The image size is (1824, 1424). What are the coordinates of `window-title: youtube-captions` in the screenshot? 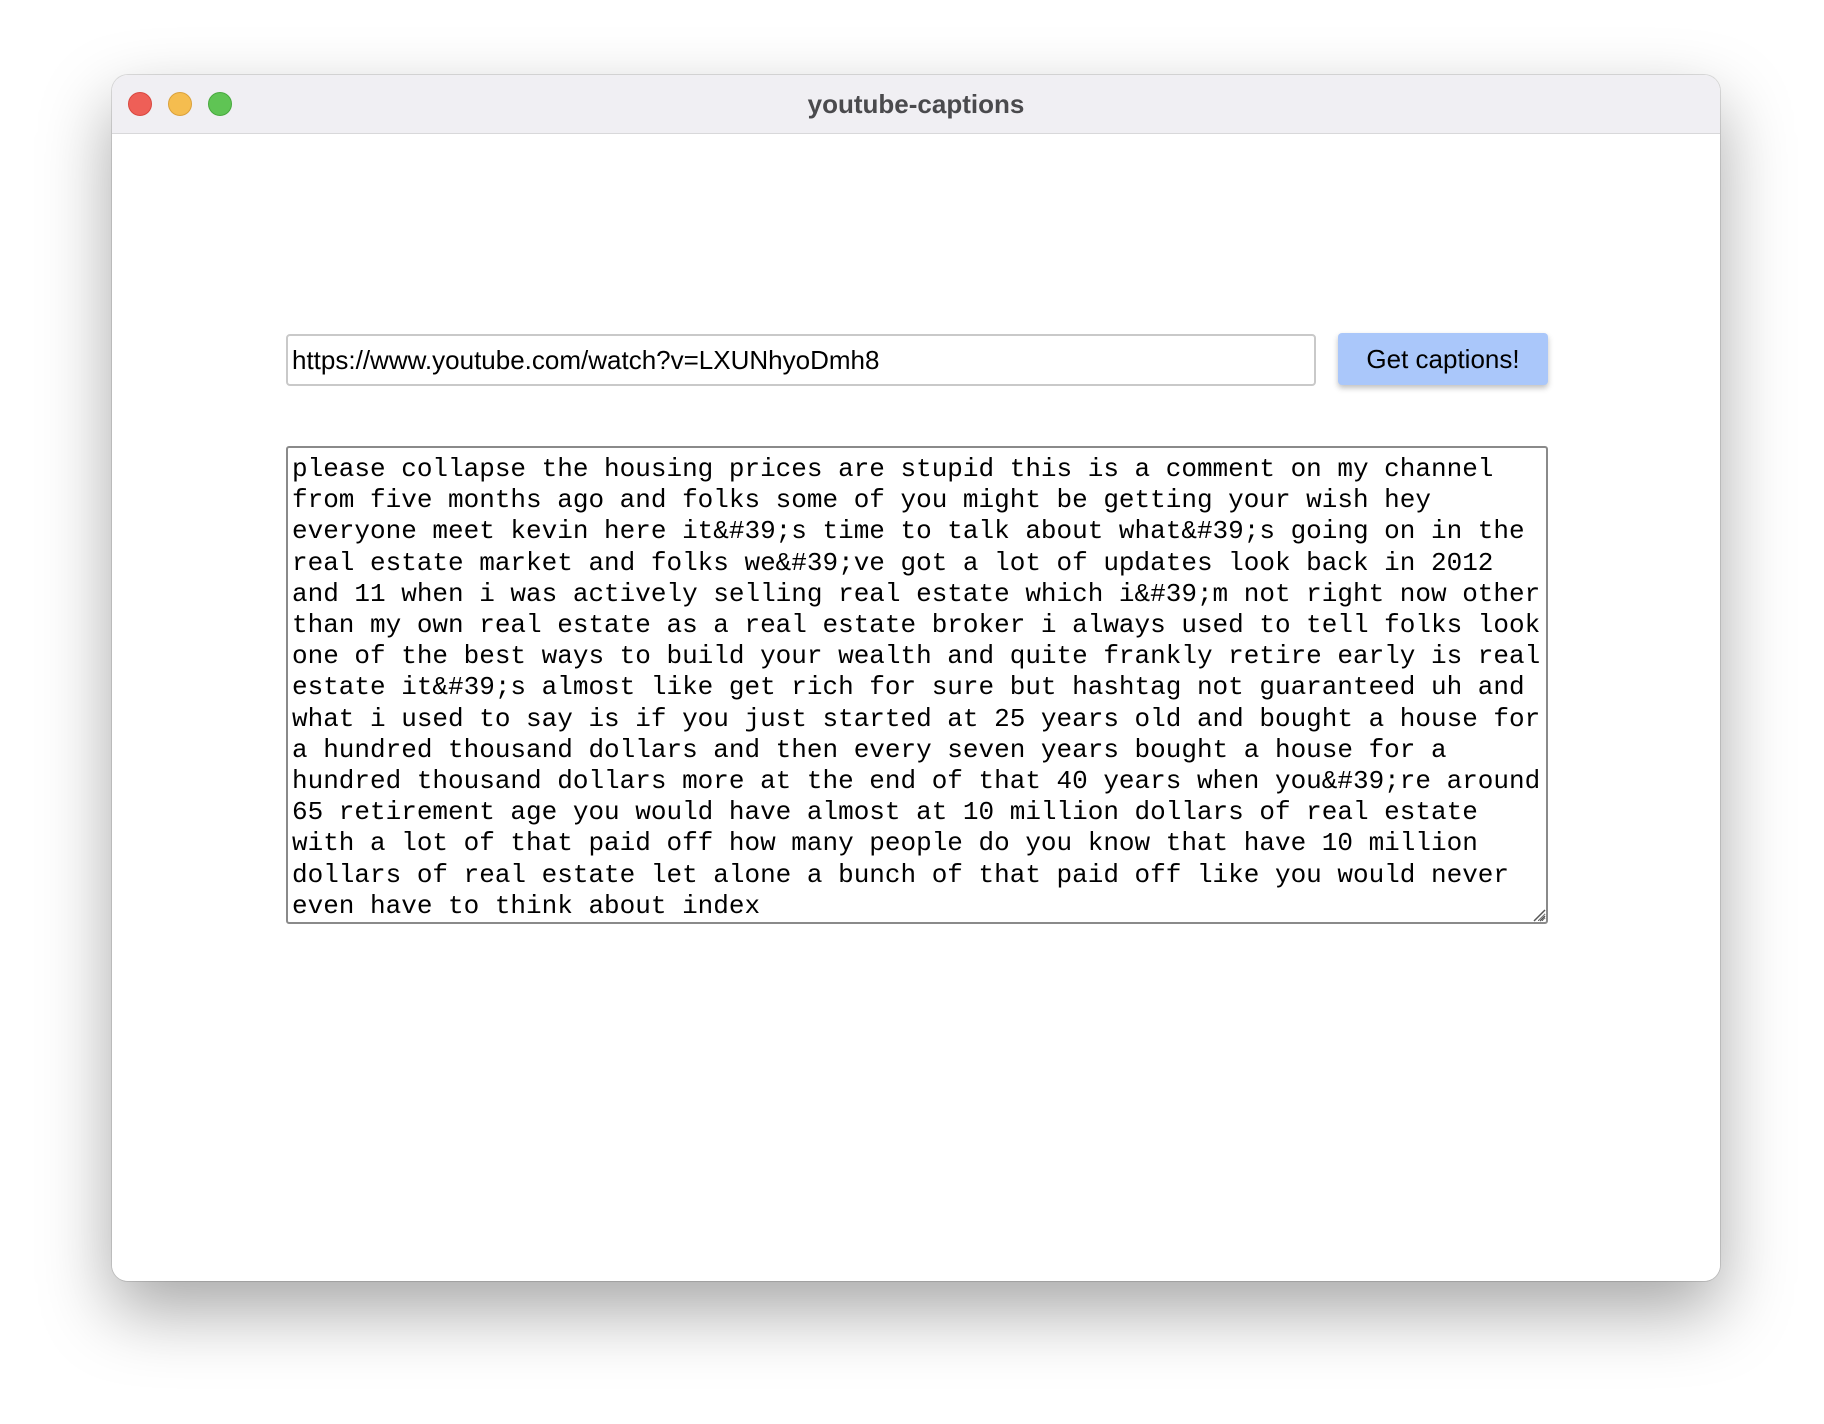 It's located at (916, 104).